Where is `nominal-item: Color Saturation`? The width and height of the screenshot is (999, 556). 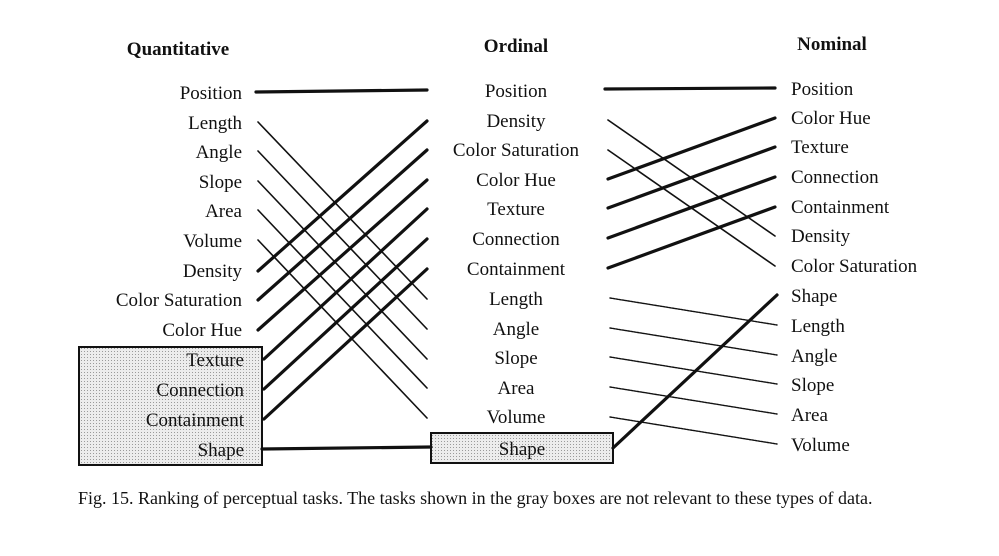 nominal-item: Color Saturation is located at coordinates (854, 266).